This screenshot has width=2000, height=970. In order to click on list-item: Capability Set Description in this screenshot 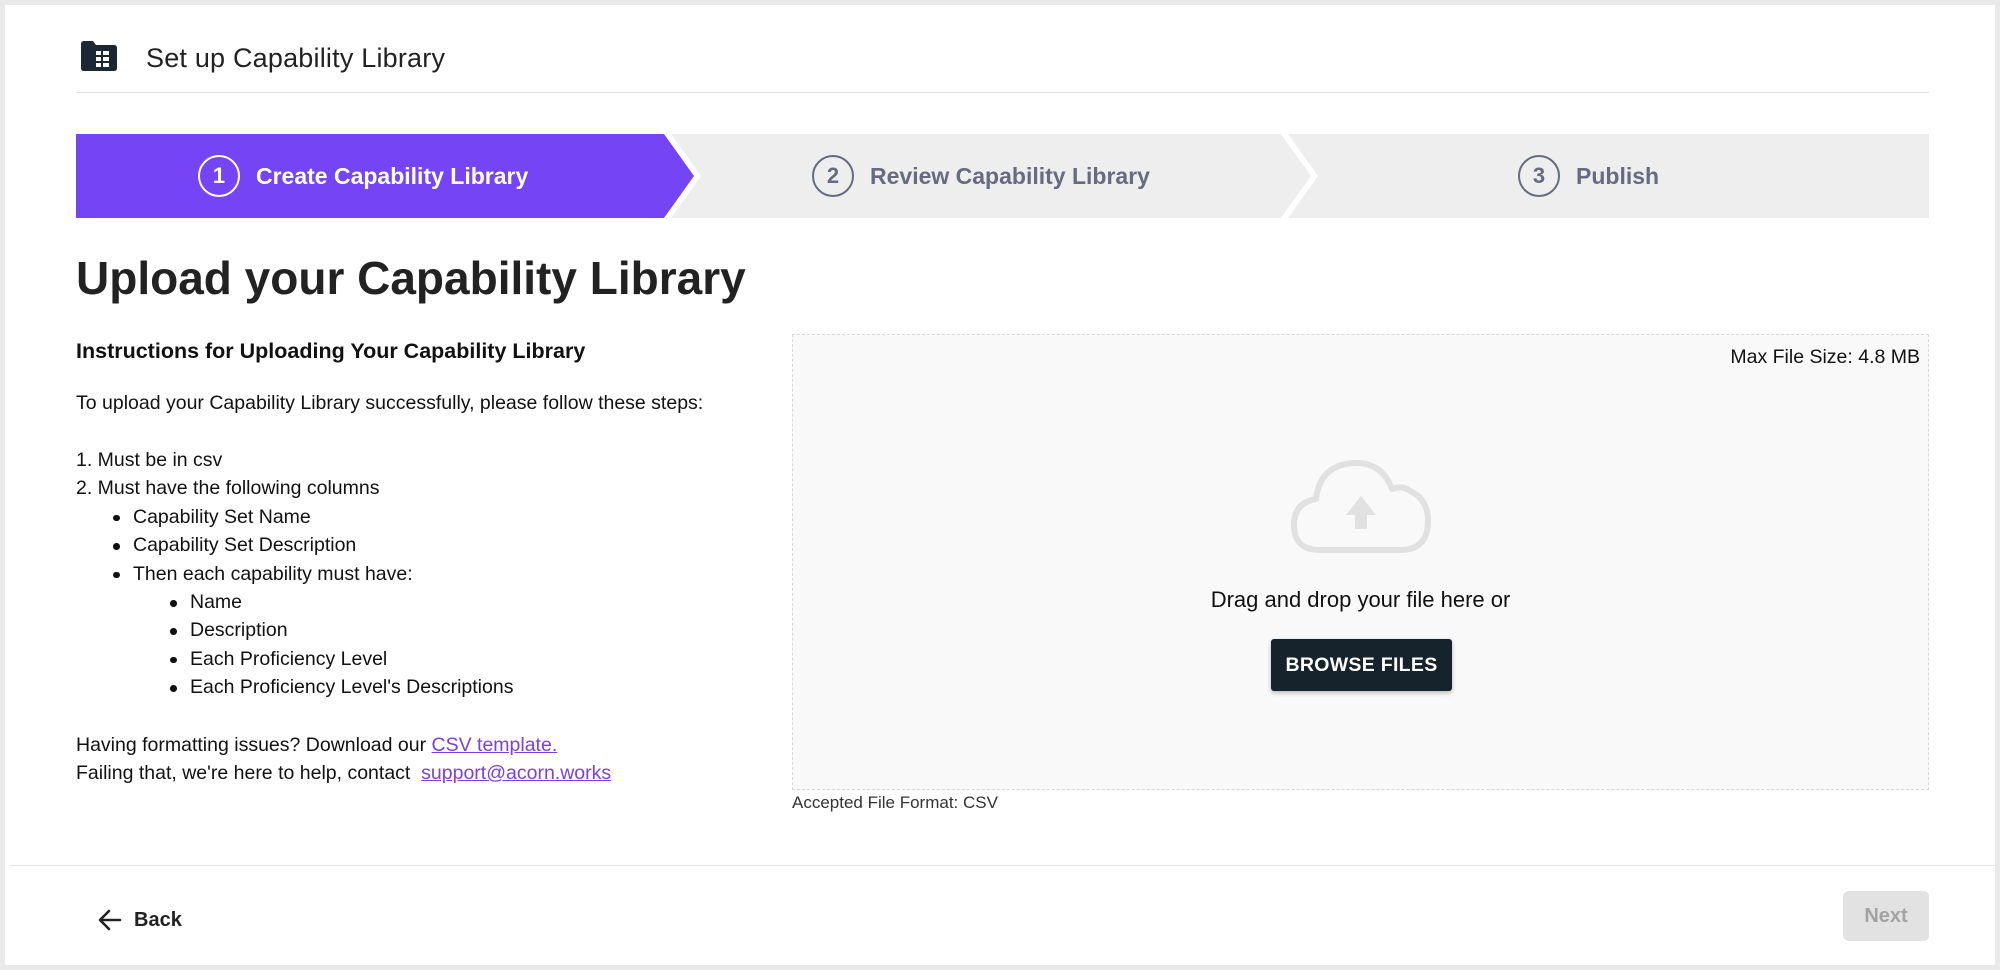, I will do `click(416, 545)`.